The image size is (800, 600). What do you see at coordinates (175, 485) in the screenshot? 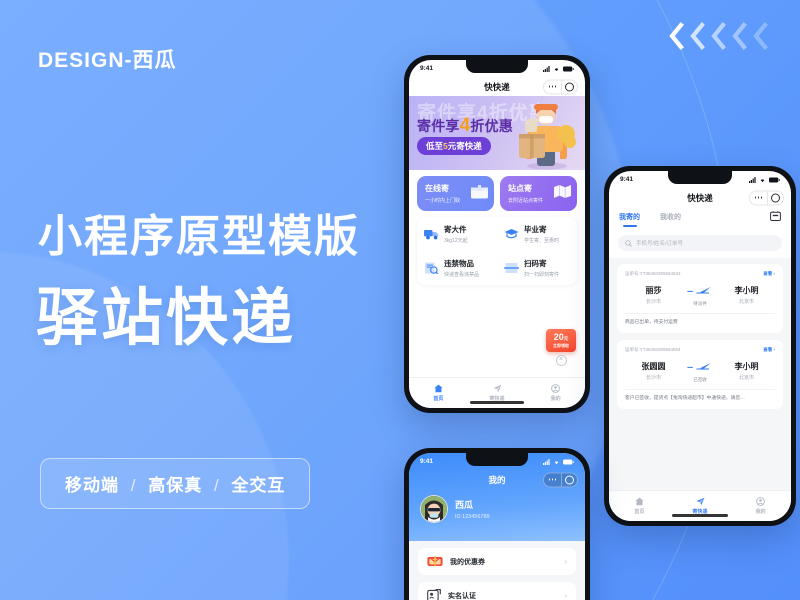
I see `tag-item-1: 高保真` at bounding box center [175, 485].